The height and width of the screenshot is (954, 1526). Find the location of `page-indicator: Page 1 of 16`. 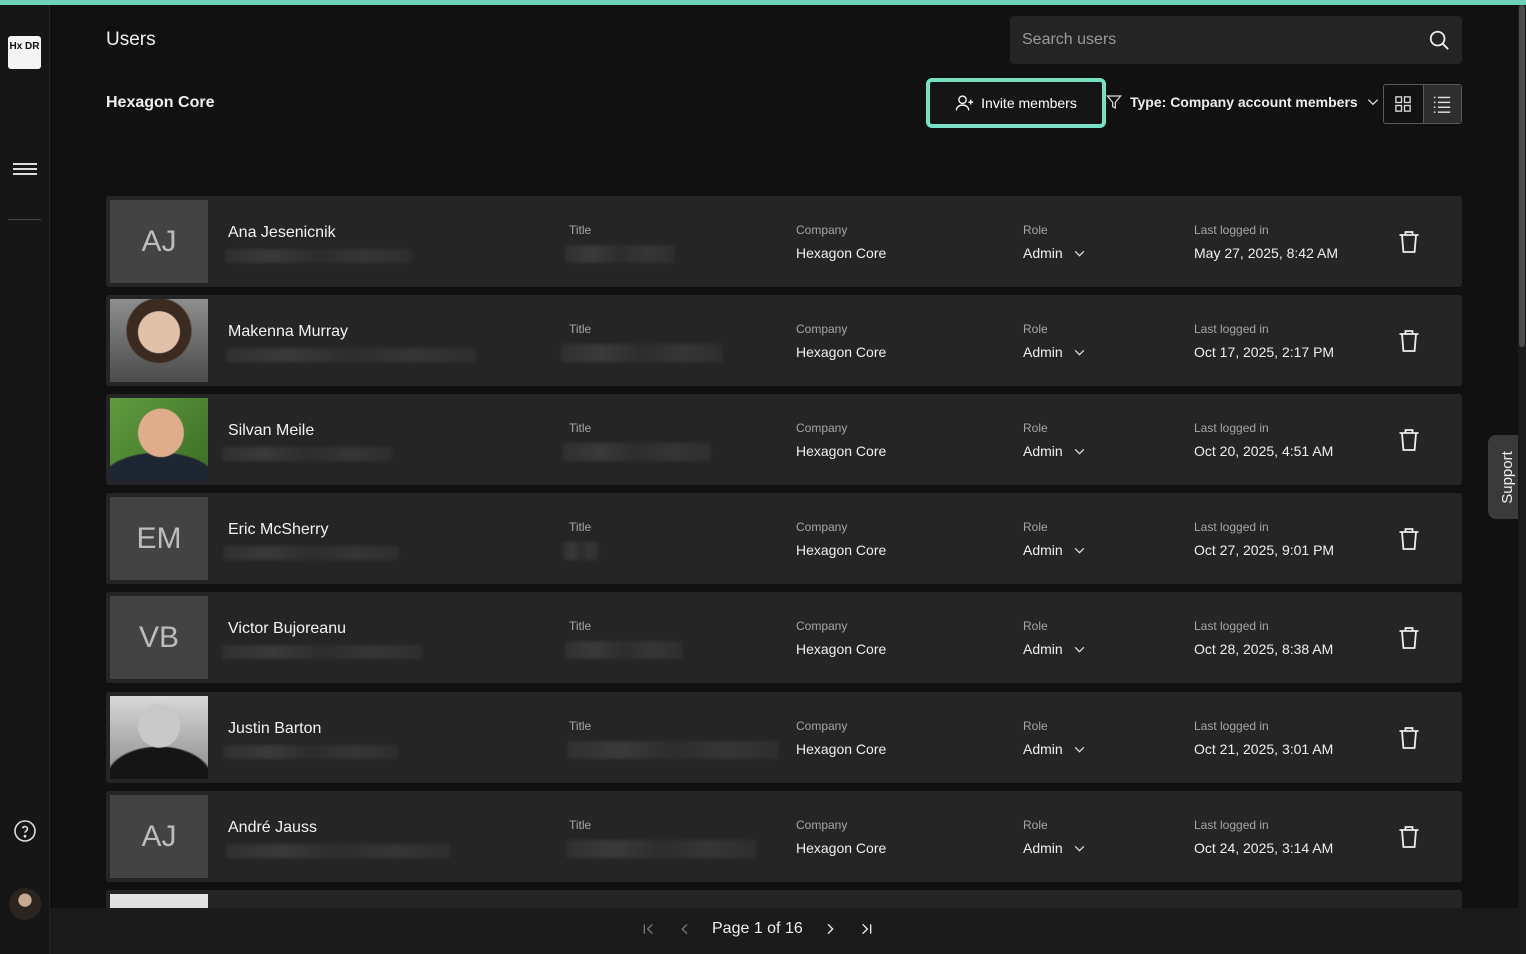

page-indicator: Page 1 of 16 is located at coordinates (757, 928).